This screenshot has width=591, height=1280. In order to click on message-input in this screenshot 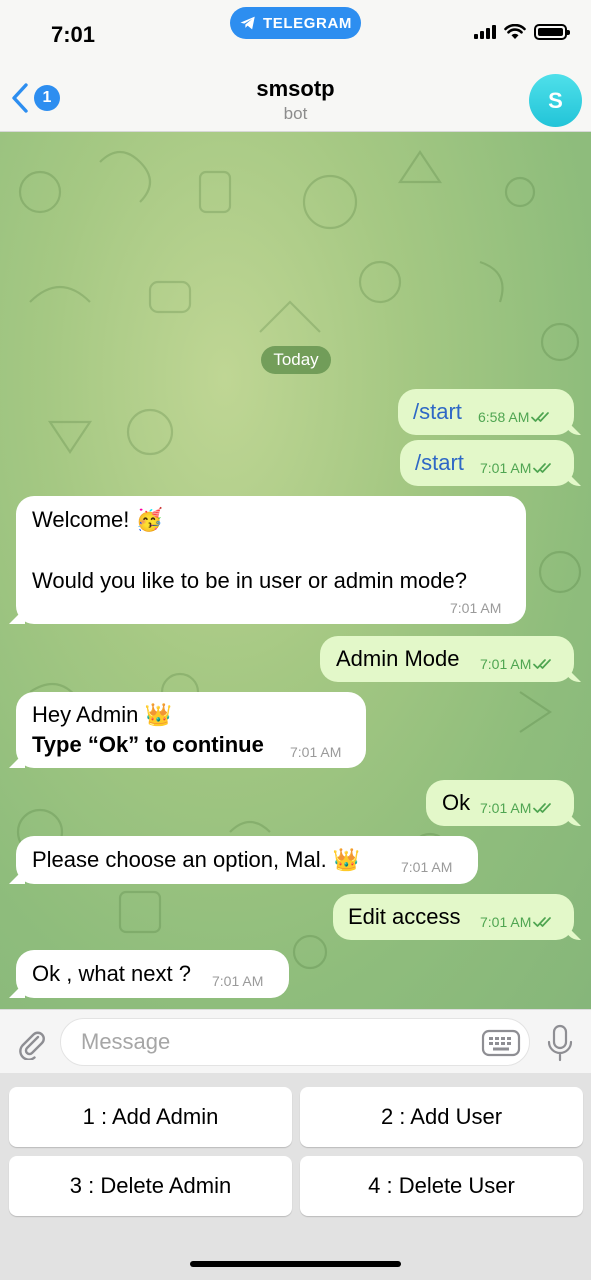, I will do `click(295, 1042)`.